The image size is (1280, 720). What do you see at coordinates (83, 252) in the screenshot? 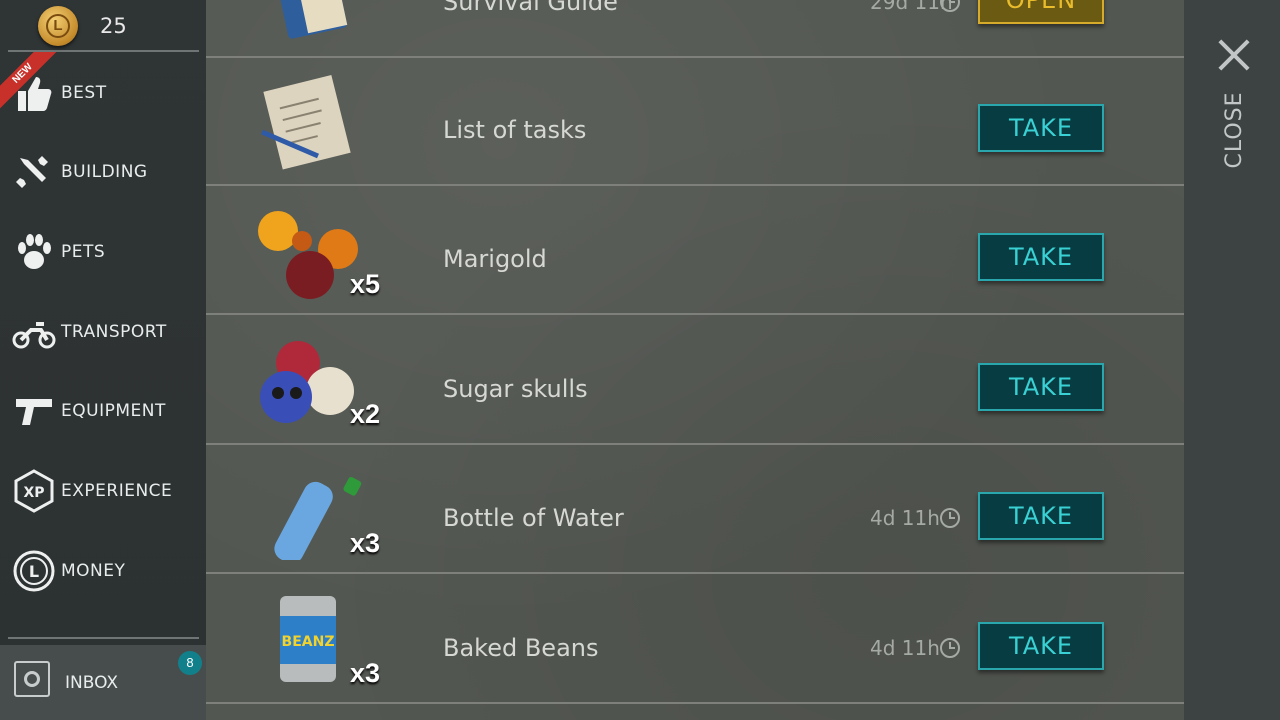
I see `sidebar-item-label: PETS` at bounding box center [83, 252].